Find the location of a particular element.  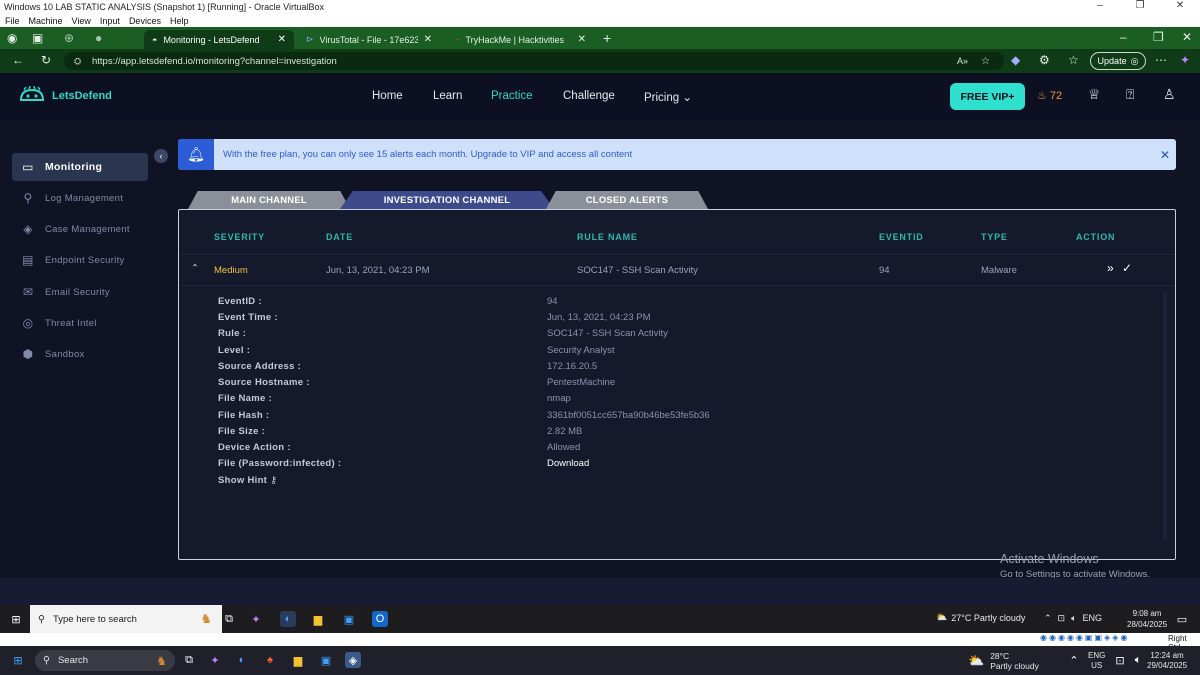

nav-practice: Practice is located at coordinates (512, 96).